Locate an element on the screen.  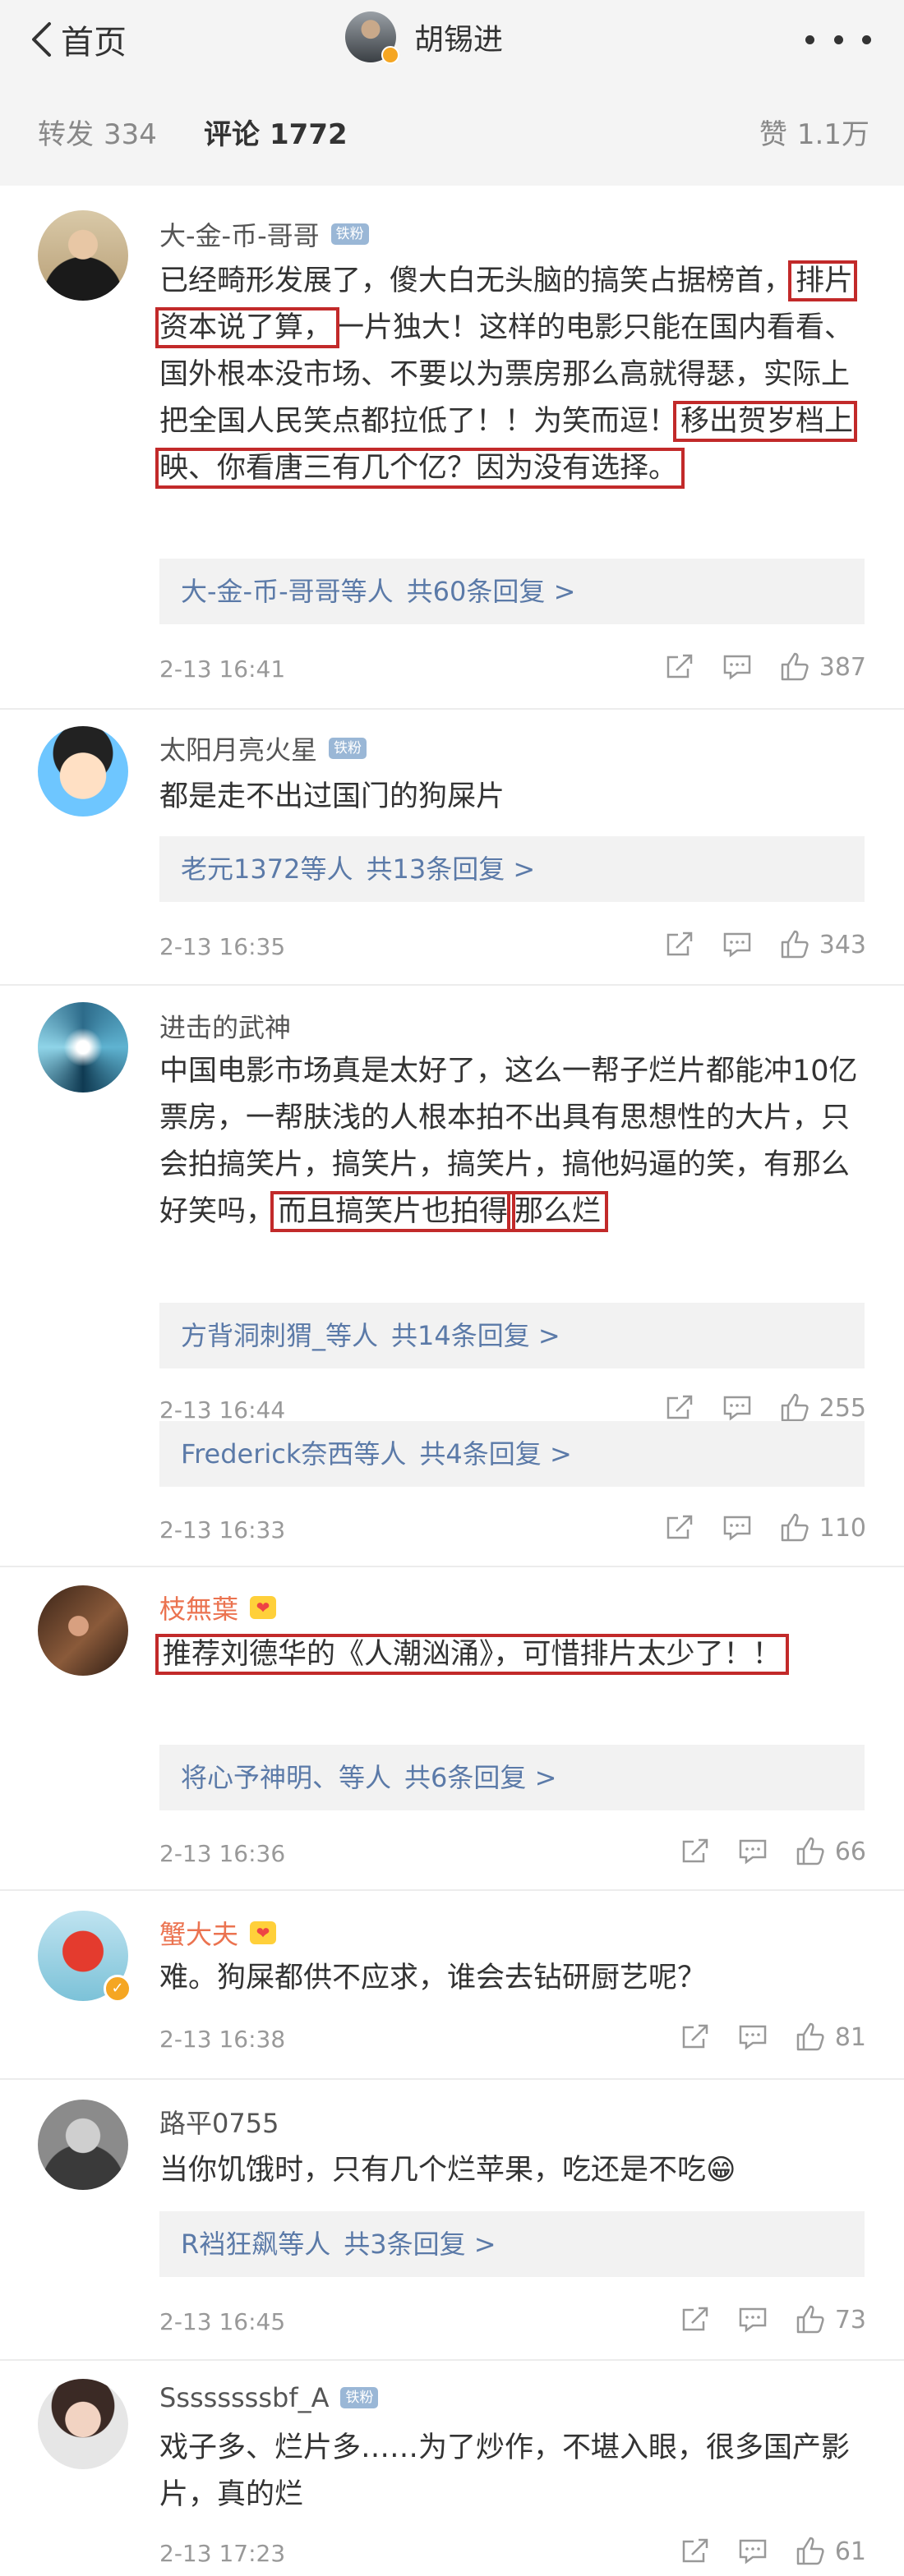
comment-time: 2-13 16:44 is located at coordinates (222, 1410).